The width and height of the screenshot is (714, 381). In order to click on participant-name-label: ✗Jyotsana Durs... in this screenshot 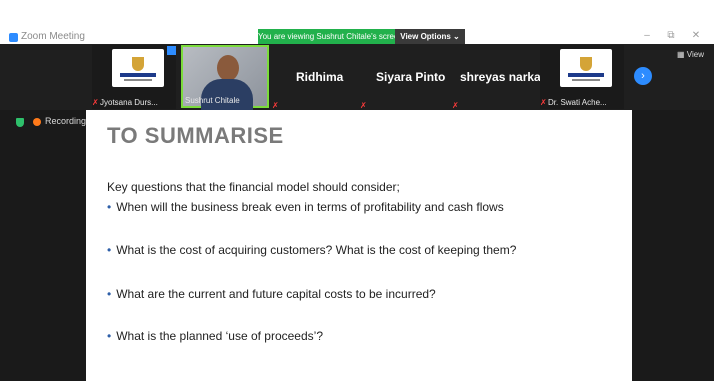, I will do `click(125, 102)`.